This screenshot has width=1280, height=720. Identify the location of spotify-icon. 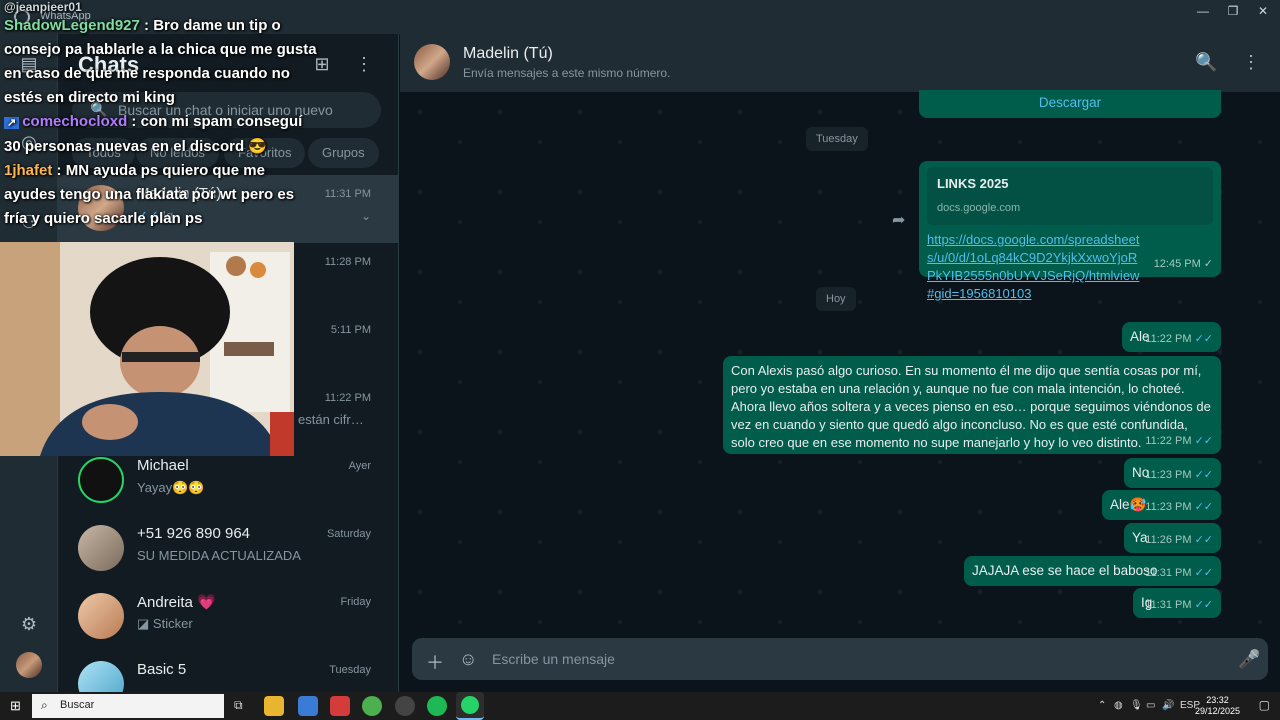
(437, 706).